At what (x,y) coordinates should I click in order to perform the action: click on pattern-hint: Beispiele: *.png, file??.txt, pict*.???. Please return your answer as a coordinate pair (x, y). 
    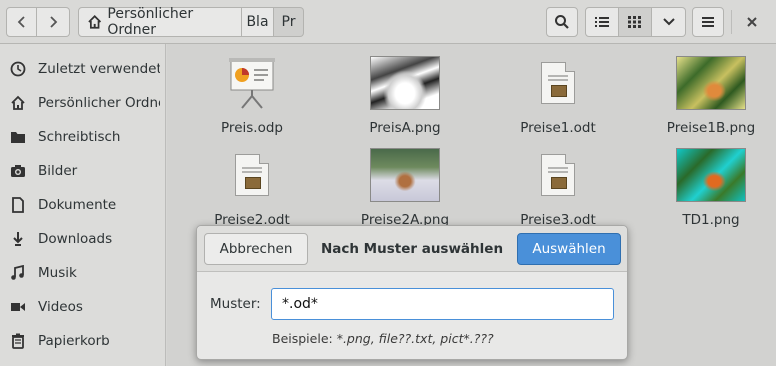
    Looking at the image, I should click on (383, 338).